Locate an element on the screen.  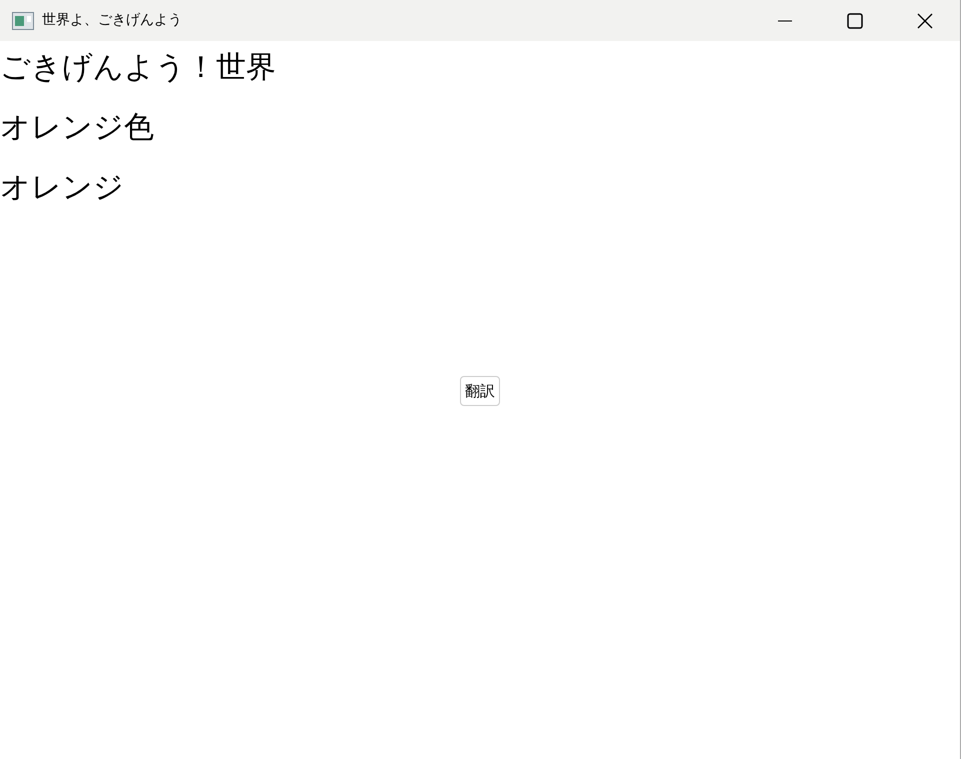
text-label: ごきげんよう！世界 is located at coordinates (138, 68).